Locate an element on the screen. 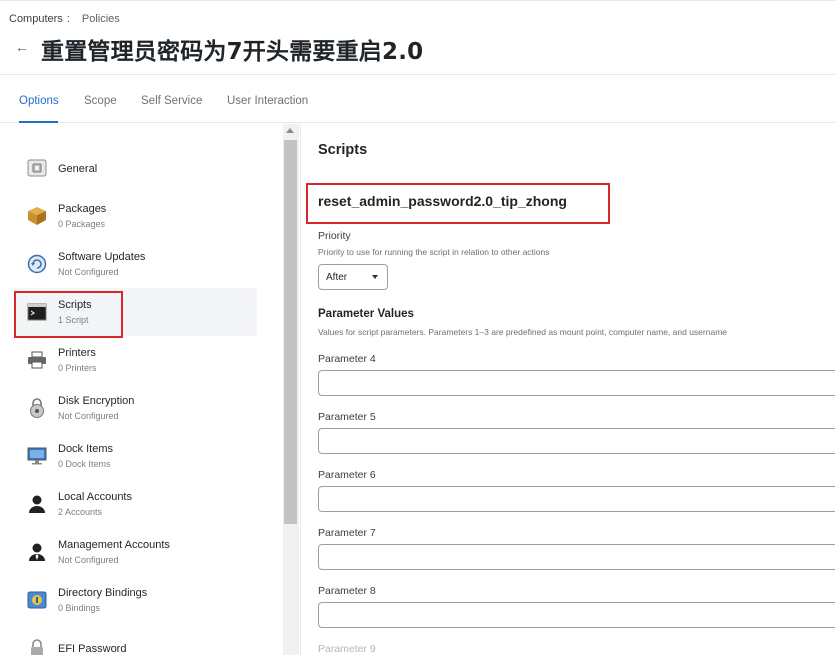 The image size is (835, 655). caret-down-icon is located at coordinates (375, 277).